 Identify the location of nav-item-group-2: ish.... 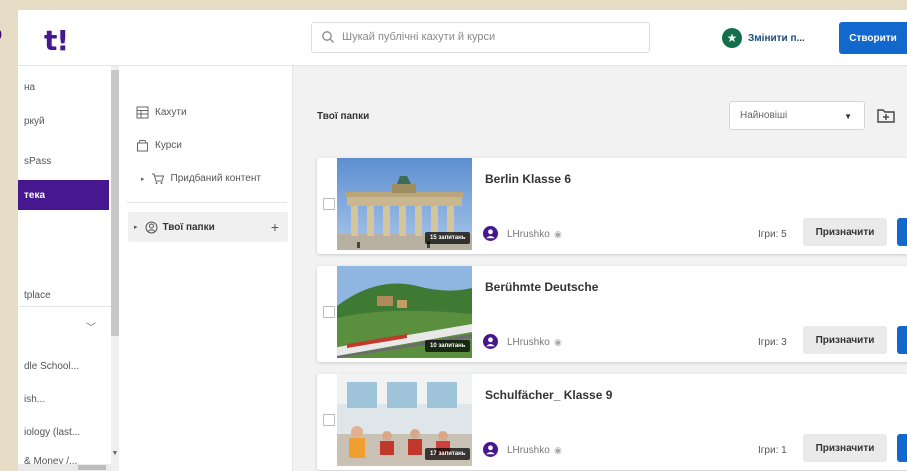
(63, 399).